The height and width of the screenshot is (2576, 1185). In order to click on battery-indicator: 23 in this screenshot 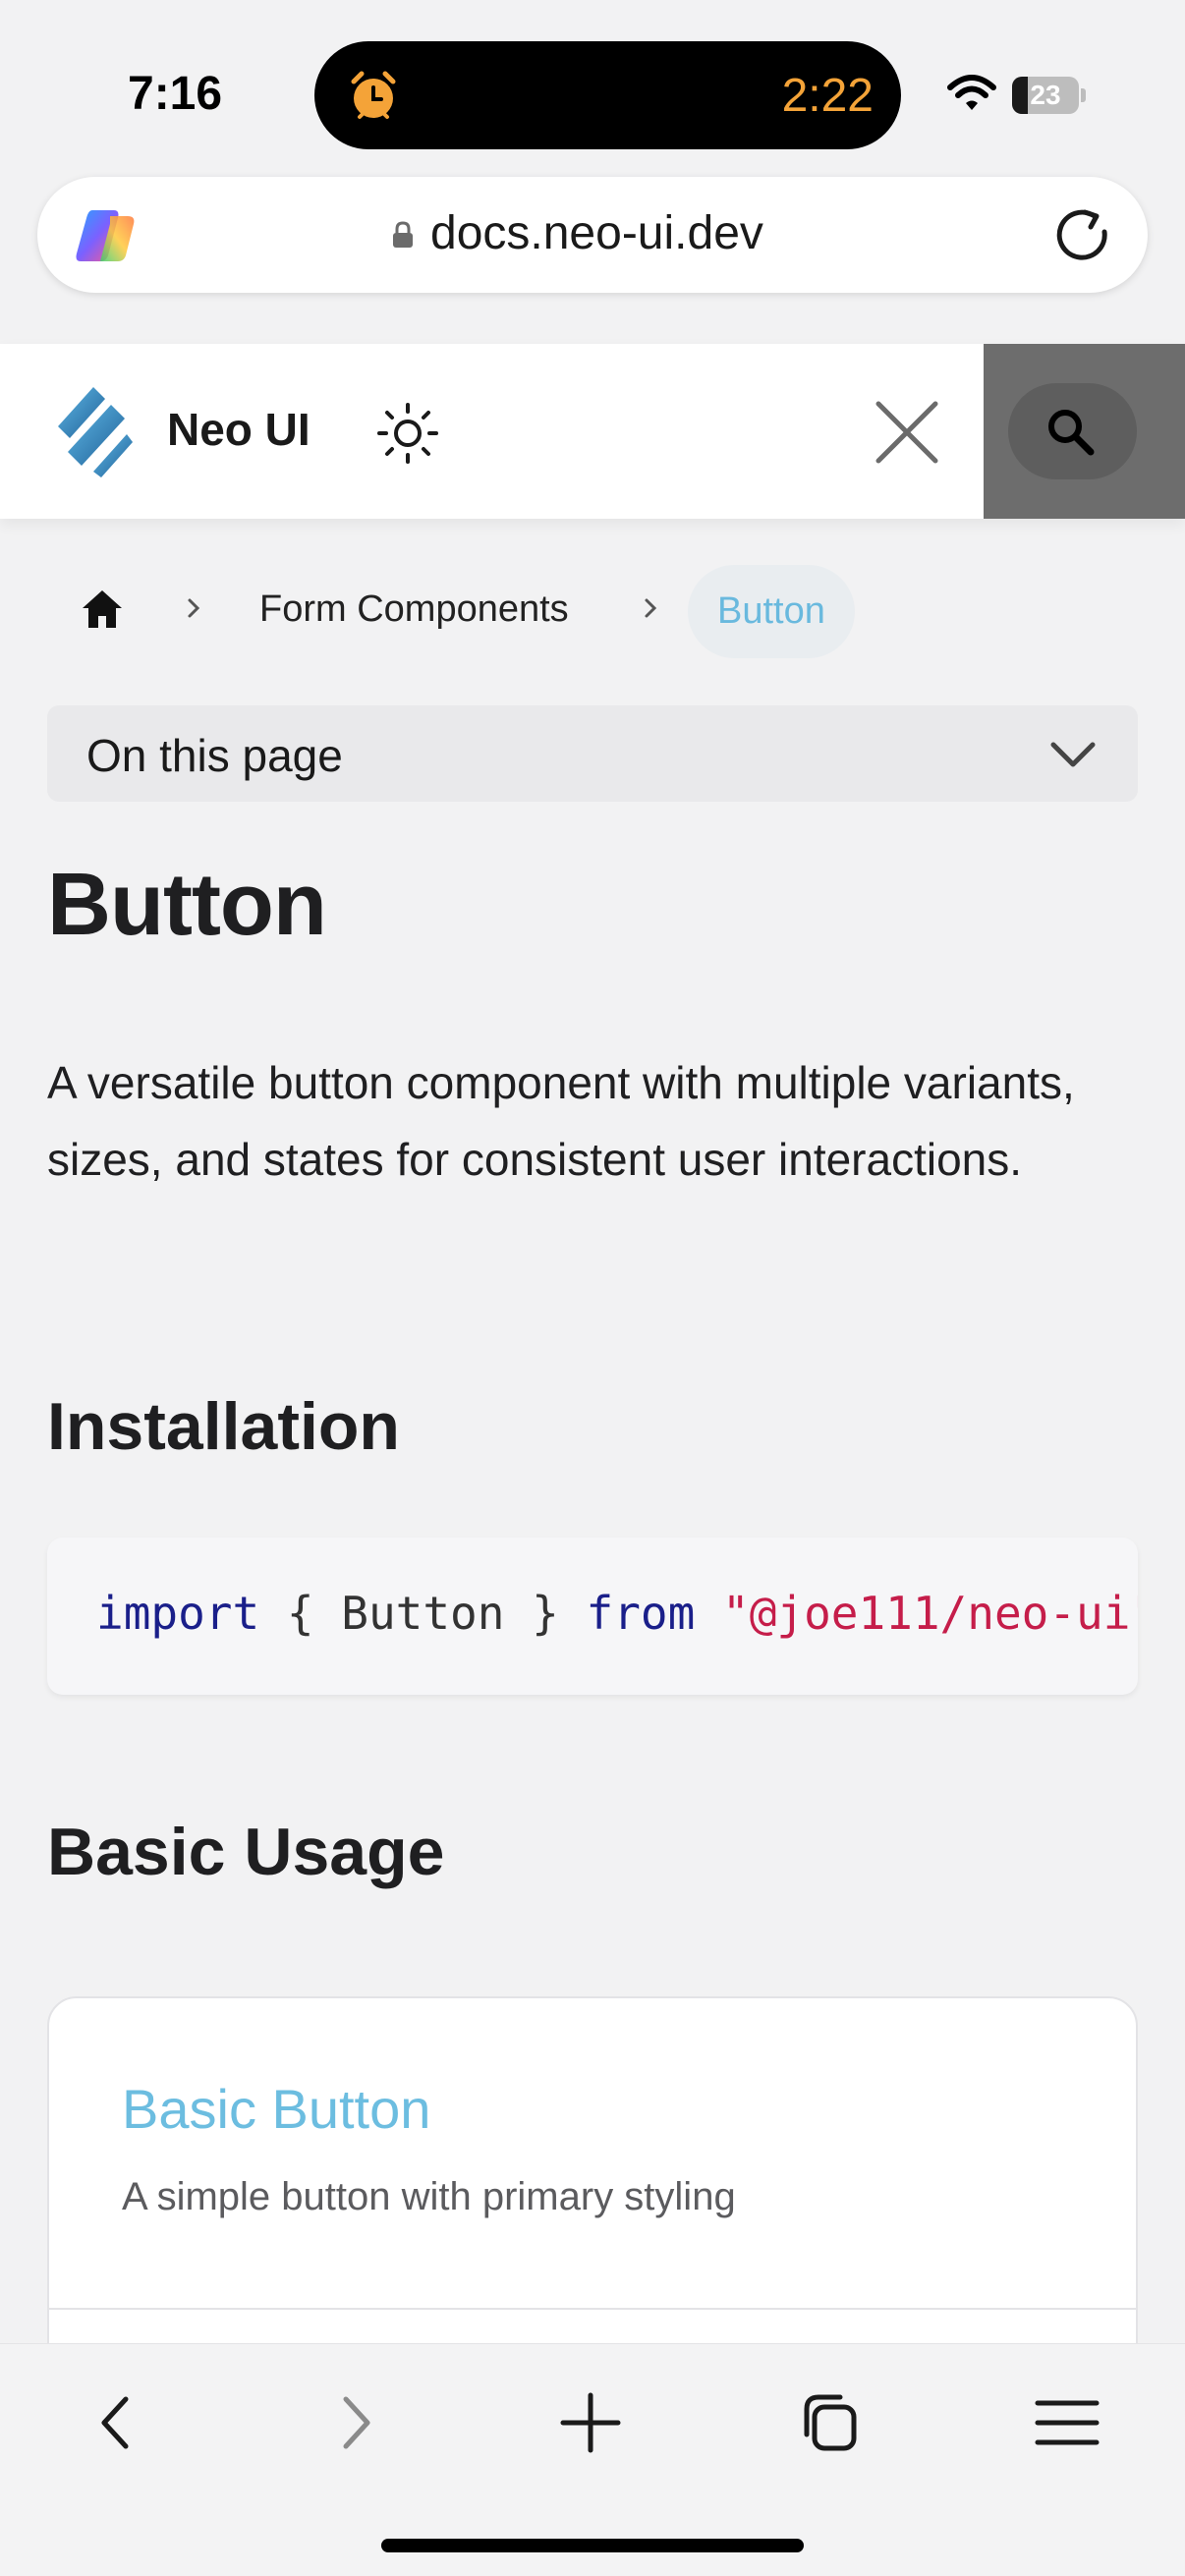, I will do `click(1049, 95)`.